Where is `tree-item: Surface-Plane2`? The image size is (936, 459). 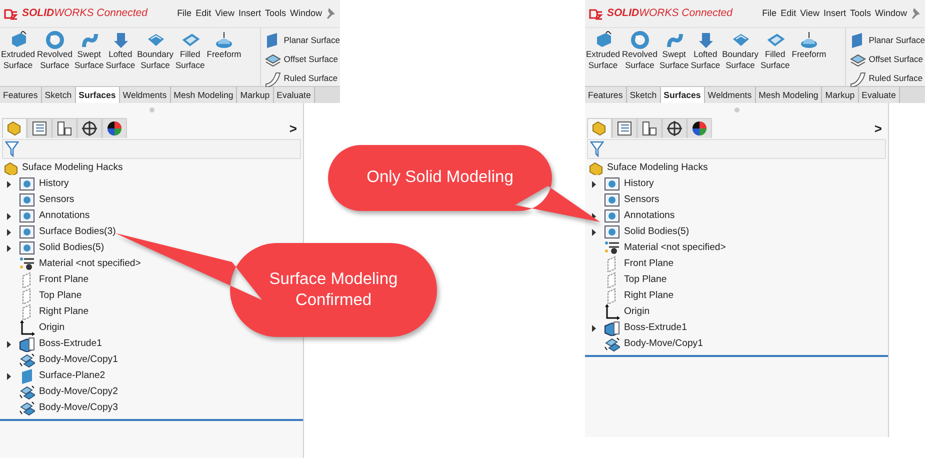
tree-item: Surface-Plane2 is located at coordinates (72, 376).